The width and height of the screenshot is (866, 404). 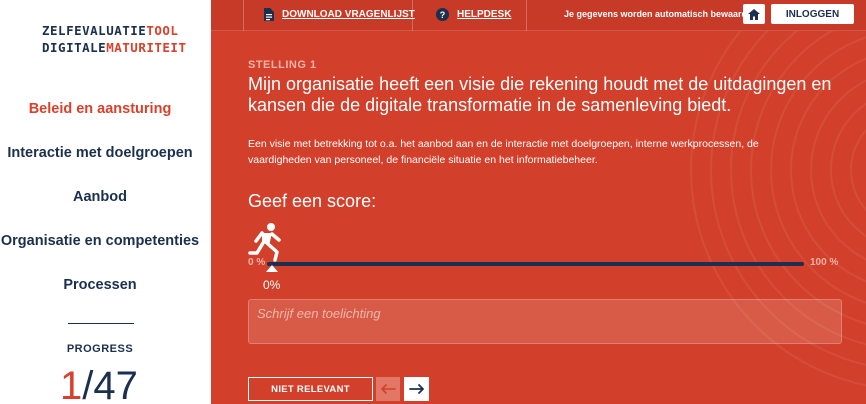 What do you see at coordinates (162, 30) in the screenshot?
I see `logo-text-red-1: TOOL` at bounding box center [162, 30].